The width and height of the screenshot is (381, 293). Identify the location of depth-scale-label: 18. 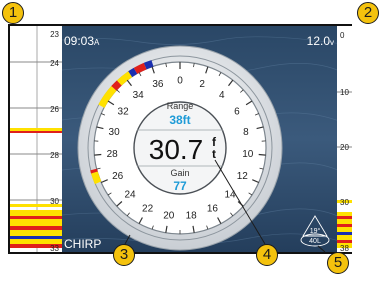
(192, 216).